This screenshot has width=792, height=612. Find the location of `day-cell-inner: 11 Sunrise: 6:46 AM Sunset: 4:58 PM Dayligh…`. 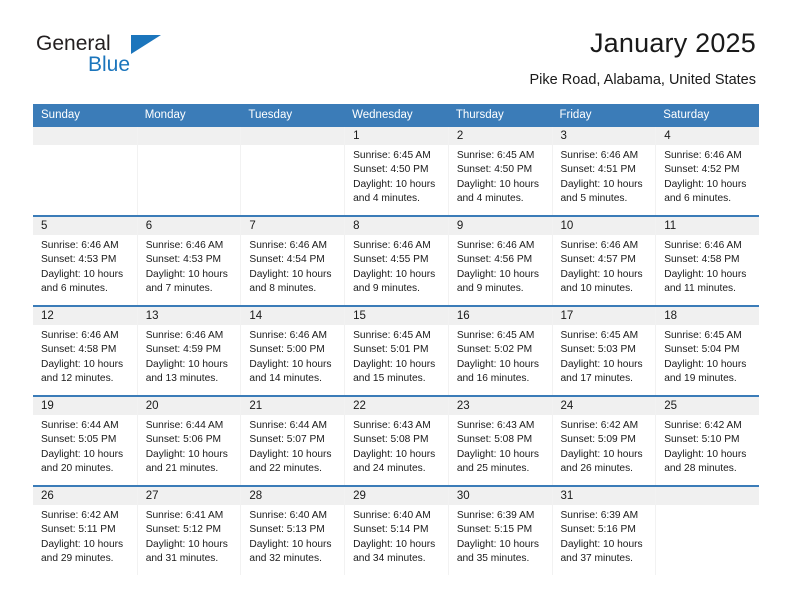

day-cell-inner: 11 Sunrise: 6:46 AM Sunset: 4:58 PM Dayligh… is located at coordinates (707, 261).